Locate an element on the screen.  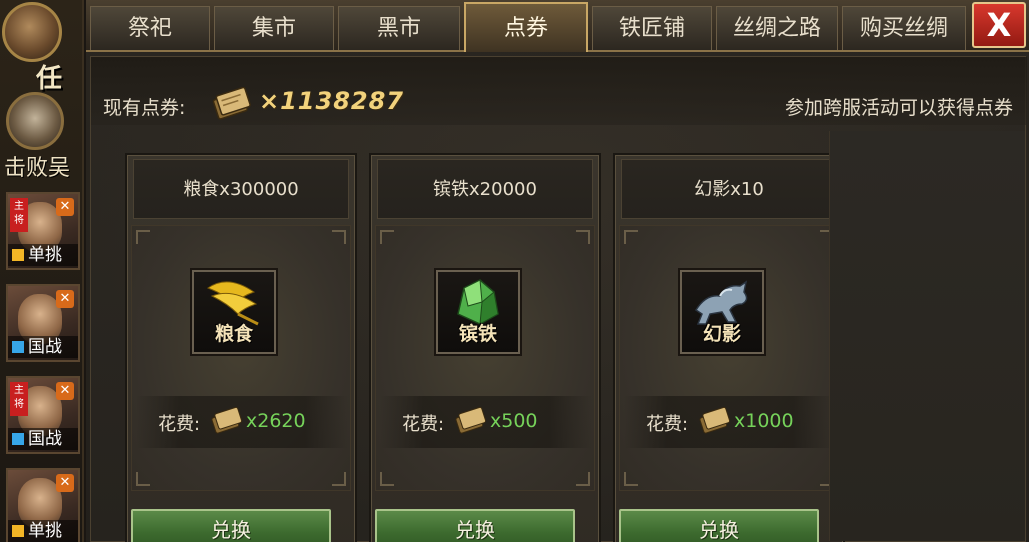
background-hud-strip: 任 击败吴 主将 ✕ 单挑 ✕ 国战 主将 ✕ 国战 ✕ 单挑 is located at coordinates (42, 271).